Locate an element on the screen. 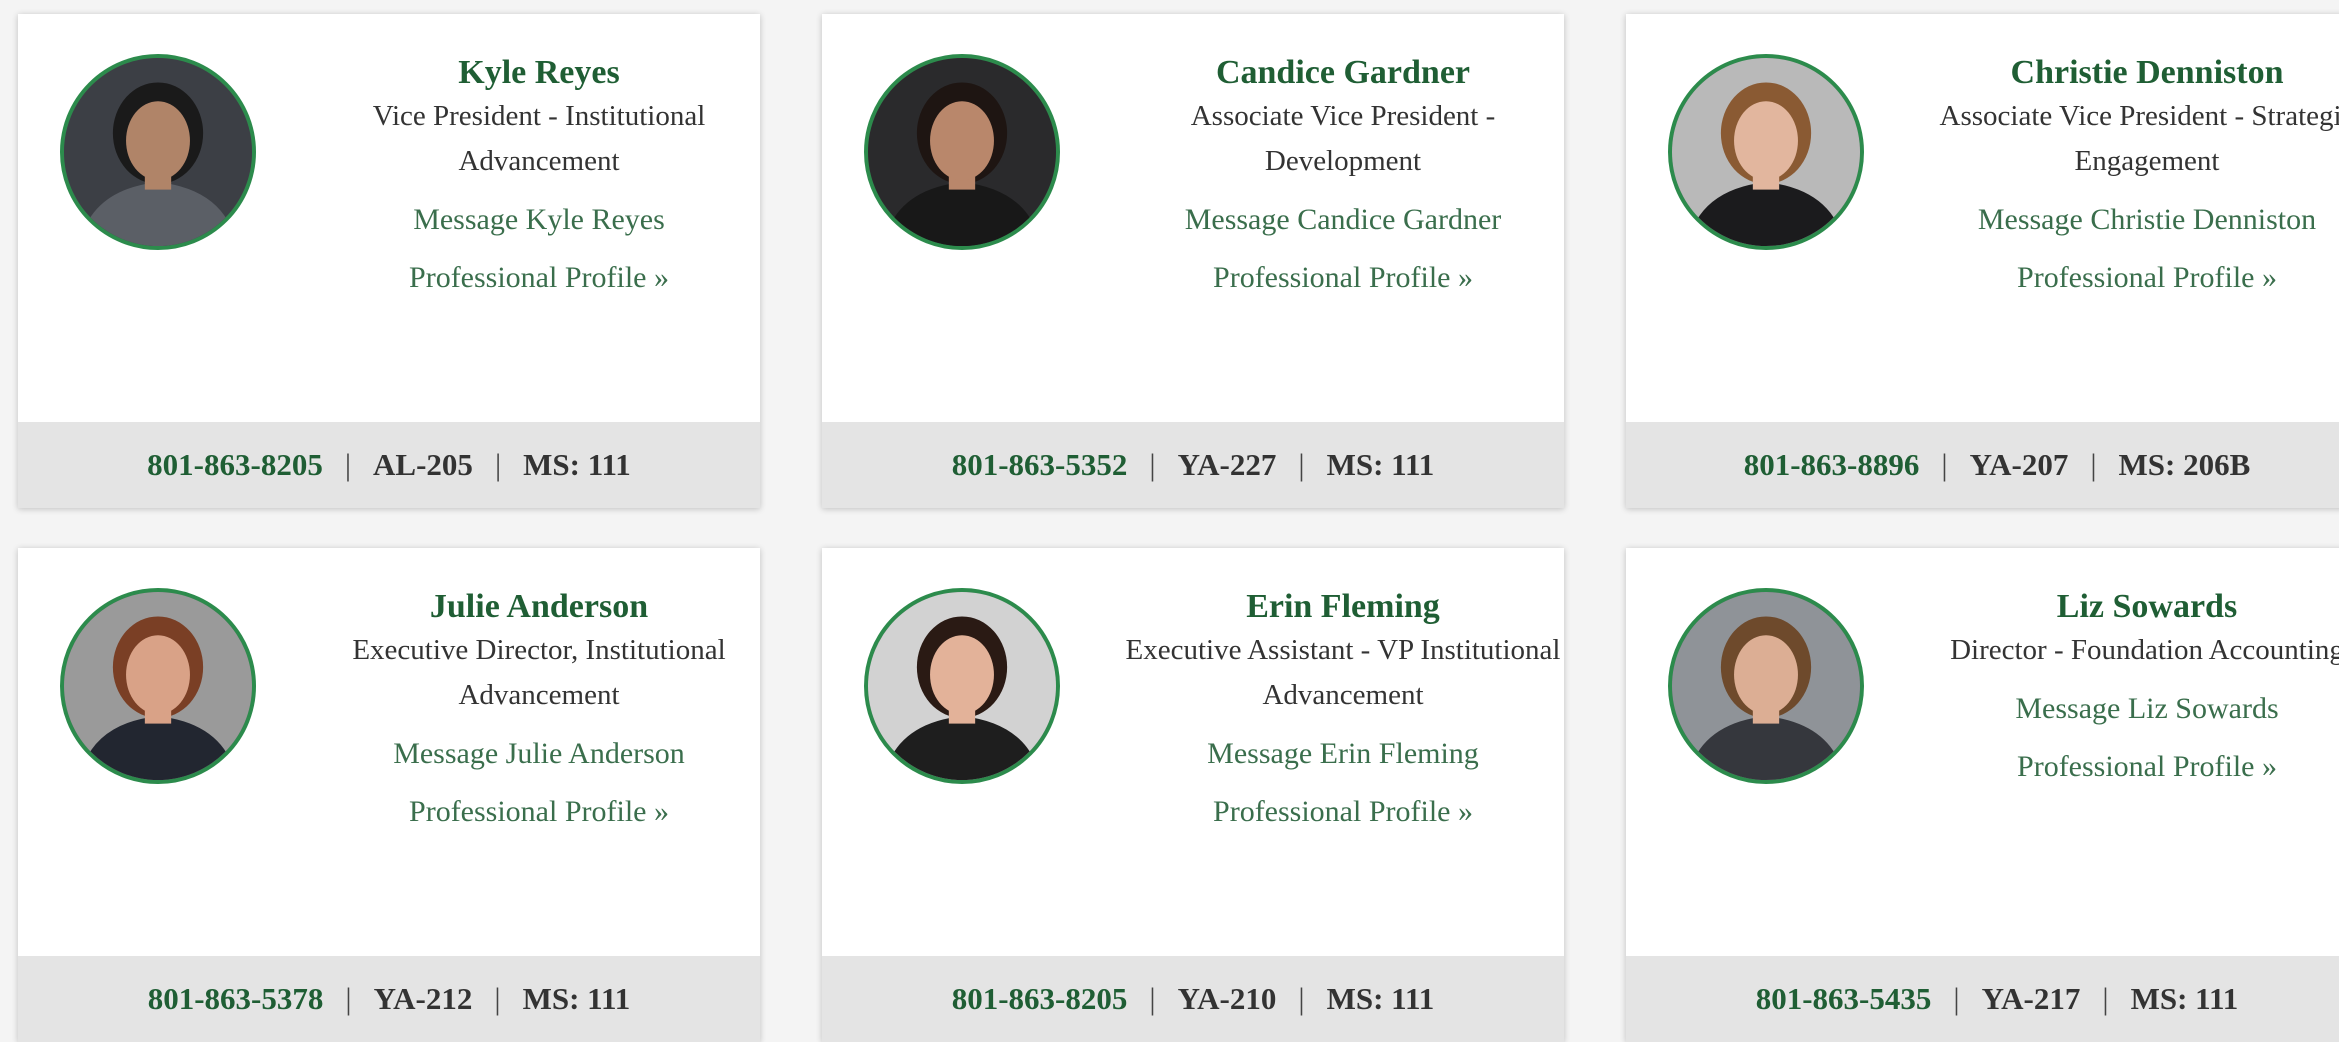 The width and height of the screenshot is (2339, 1042). phone-link: 801-863-8896 is located at coordinates (1832, 465).